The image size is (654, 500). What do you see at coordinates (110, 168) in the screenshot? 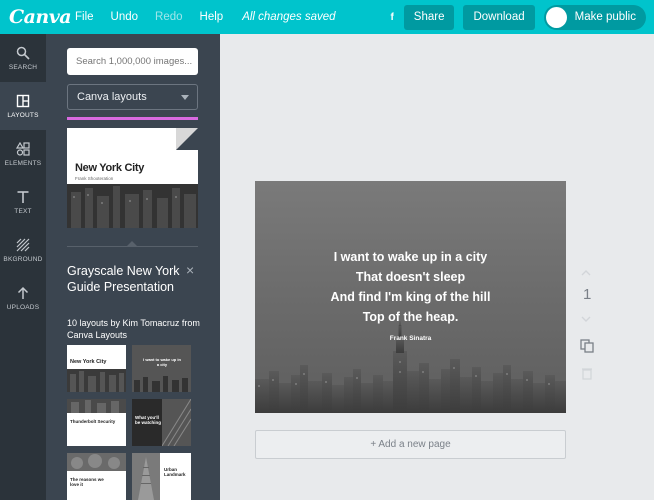
I see `thumb-title: New York City` at bounding box center [110, 168].